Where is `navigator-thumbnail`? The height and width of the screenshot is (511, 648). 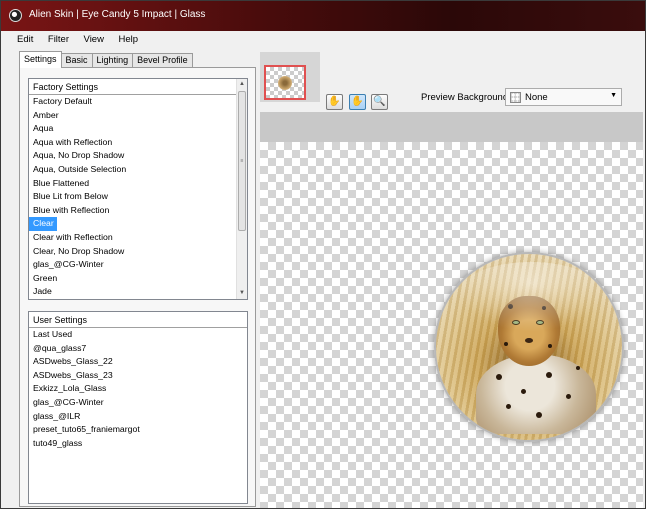 navigator-thumbnail is located at coordinates (285, 82).